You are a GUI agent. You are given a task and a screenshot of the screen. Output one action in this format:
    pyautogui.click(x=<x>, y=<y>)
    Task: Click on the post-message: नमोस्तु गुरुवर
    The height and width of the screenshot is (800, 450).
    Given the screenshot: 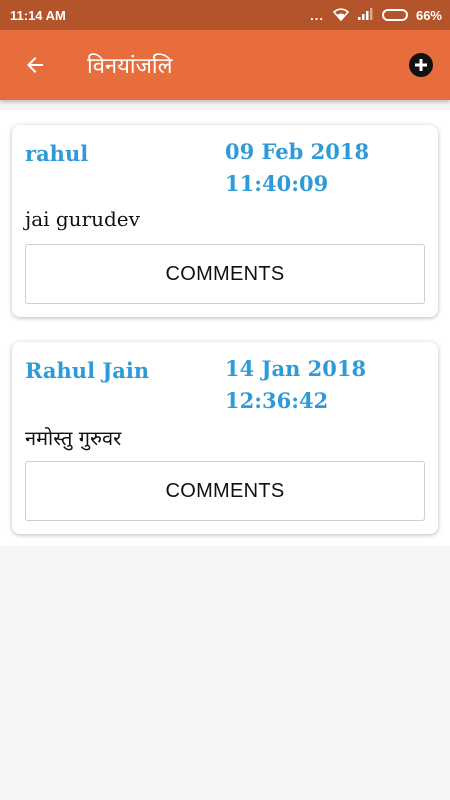 What is the action you would take?
    pyautogui.click(x=73, y=438)
    